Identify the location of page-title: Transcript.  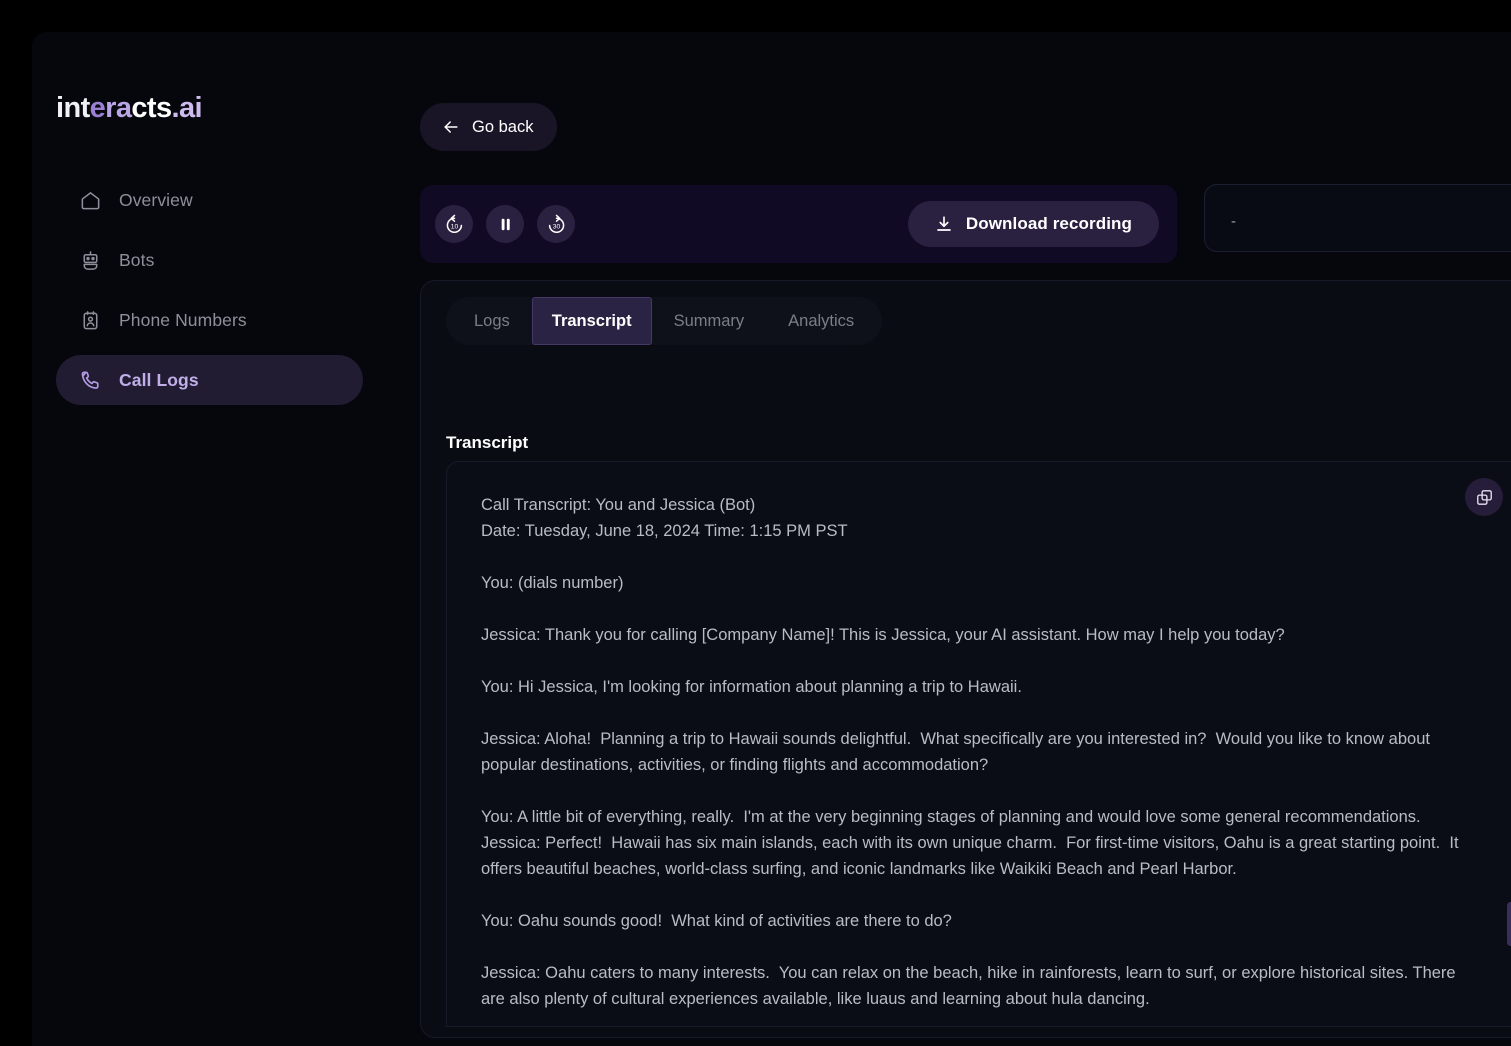
(487, 442).